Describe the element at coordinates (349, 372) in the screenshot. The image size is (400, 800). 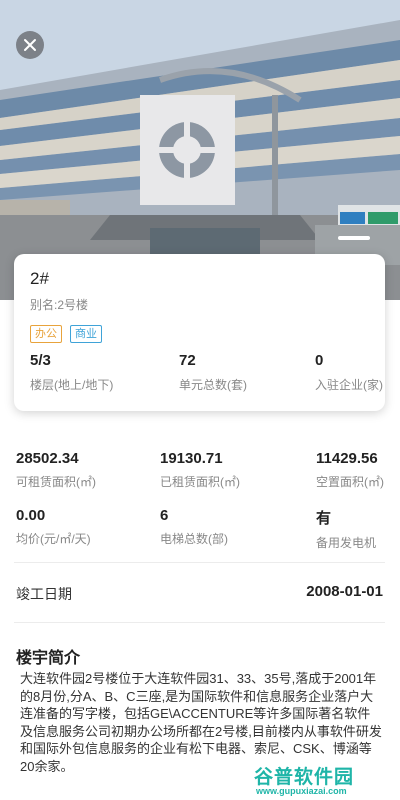
I see `stat-enterprises: 0 入驻企业(家)` at that location.